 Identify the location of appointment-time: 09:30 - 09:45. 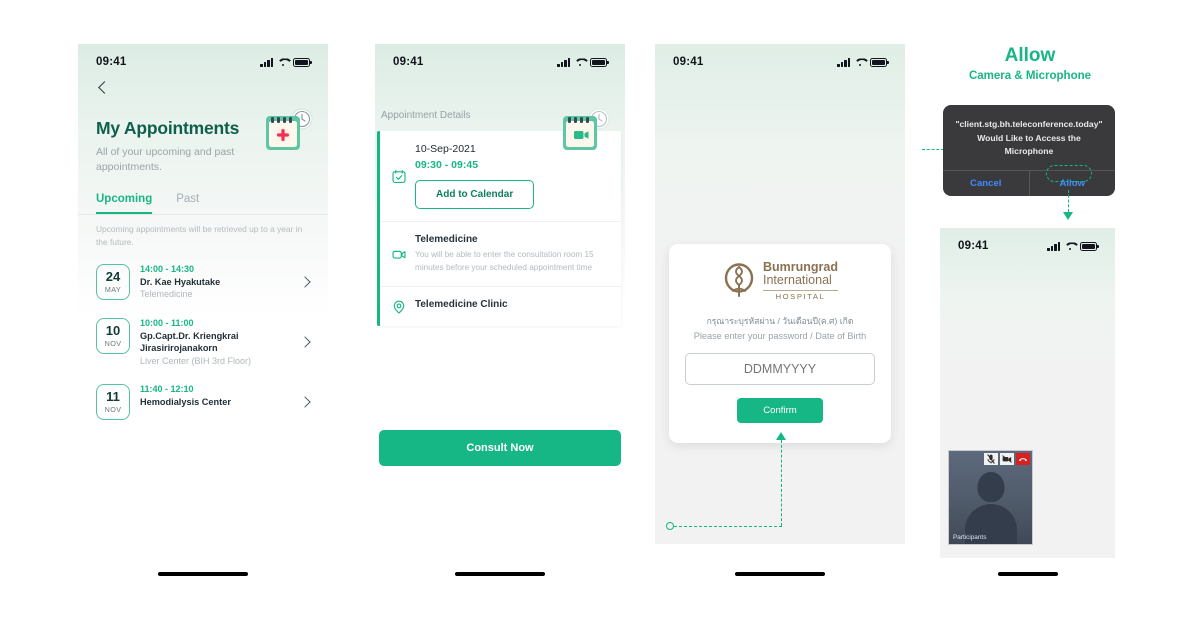
(447, 165).